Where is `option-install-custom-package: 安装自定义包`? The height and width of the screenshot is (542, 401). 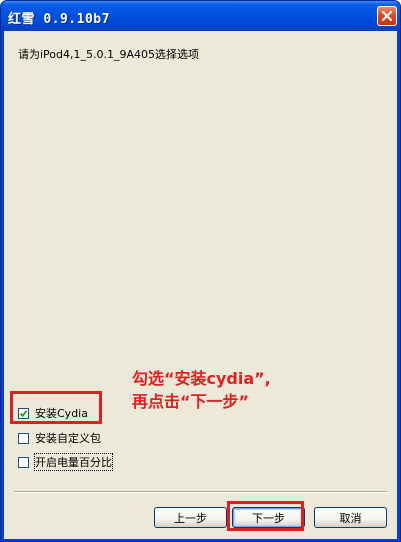 option-install-custom-package: 安装自定义包 is located at coordinates (59, 438).